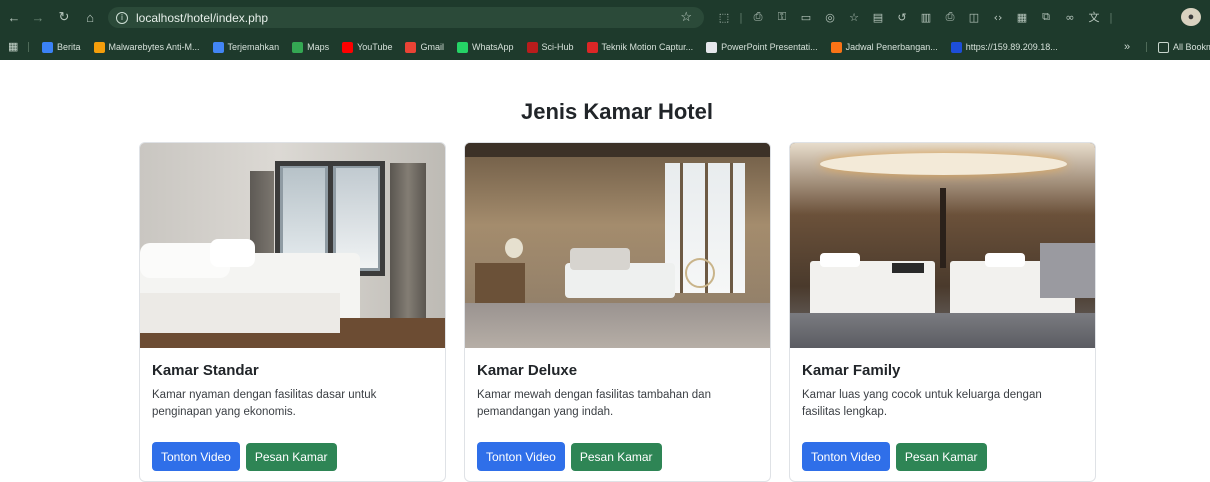 Image resolution: width=1210 pixels, height=482 pixels. I want to click on bookmark-star-icon: ☆, so click(686, 17).